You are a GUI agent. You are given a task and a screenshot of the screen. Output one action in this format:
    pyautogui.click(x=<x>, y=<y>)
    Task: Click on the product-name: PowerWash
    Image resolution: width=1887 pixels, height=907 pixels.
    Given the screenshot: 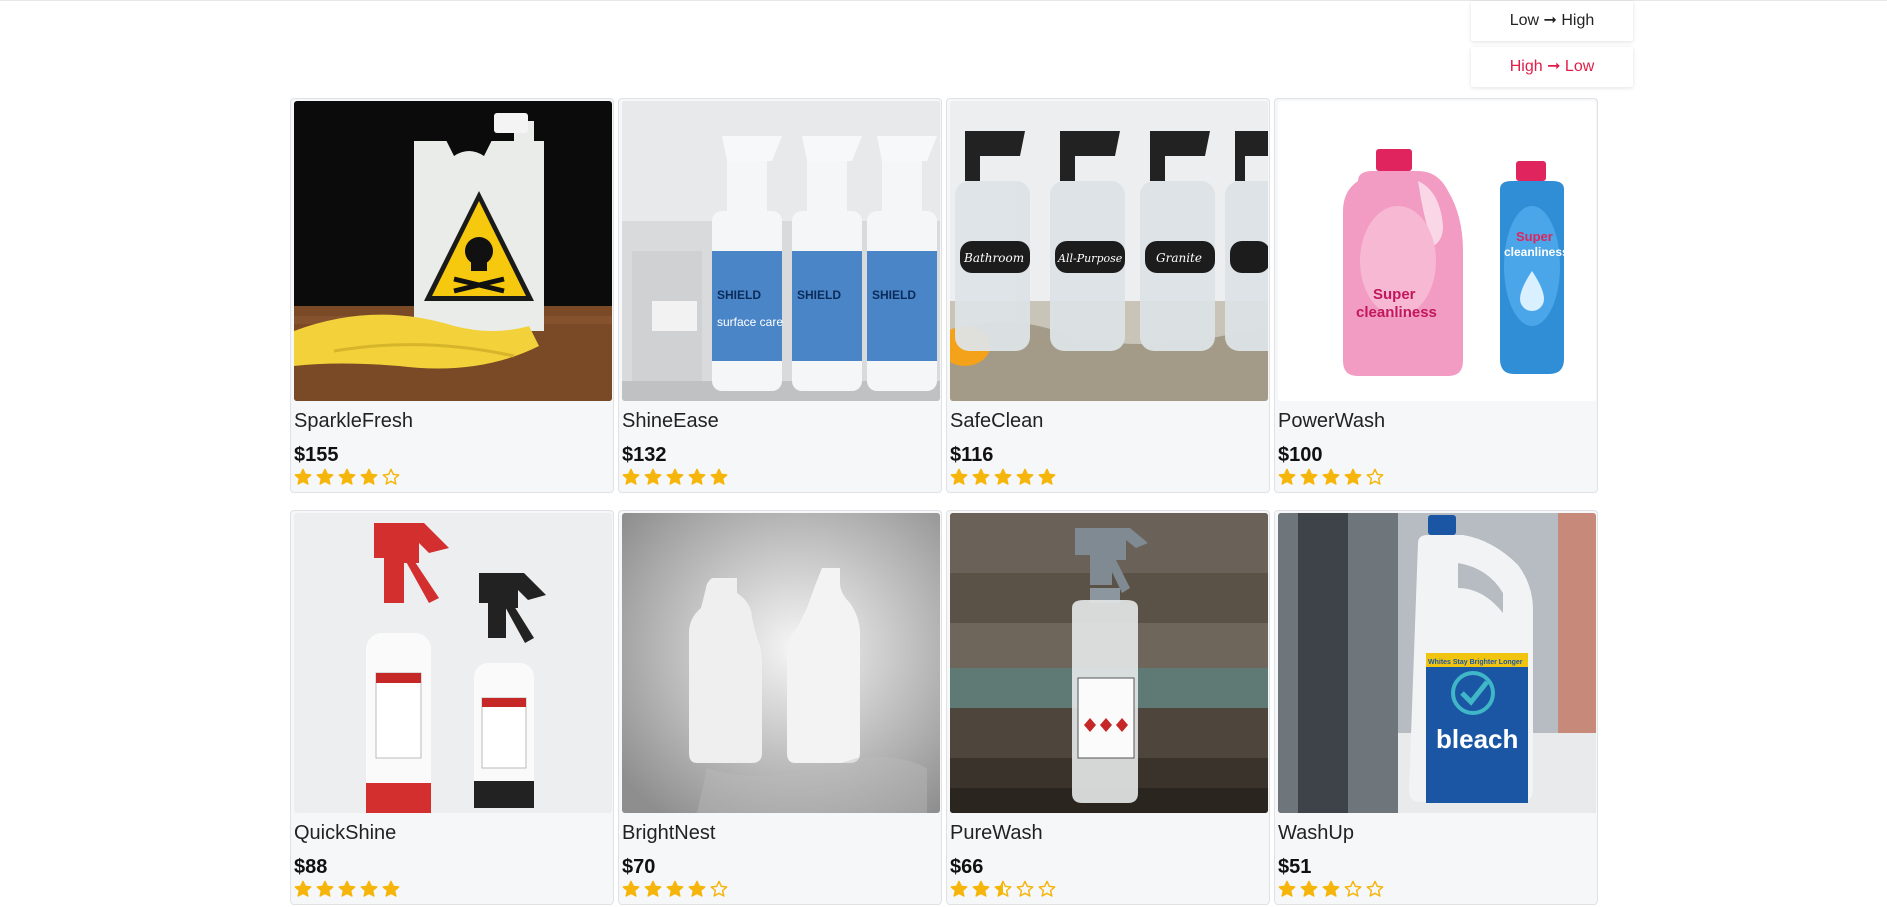 What is the action you would take?
    pyautogui.click(x=1436, y=421)
    